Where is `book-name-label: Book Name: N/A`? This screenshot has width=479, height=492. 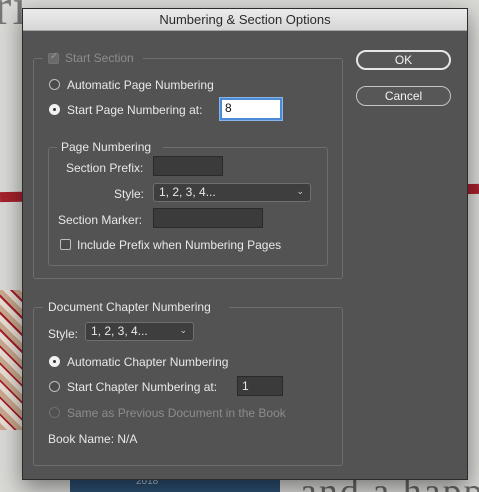
book-name-label: Book Name: N/A is located at coordinates (93, 439).